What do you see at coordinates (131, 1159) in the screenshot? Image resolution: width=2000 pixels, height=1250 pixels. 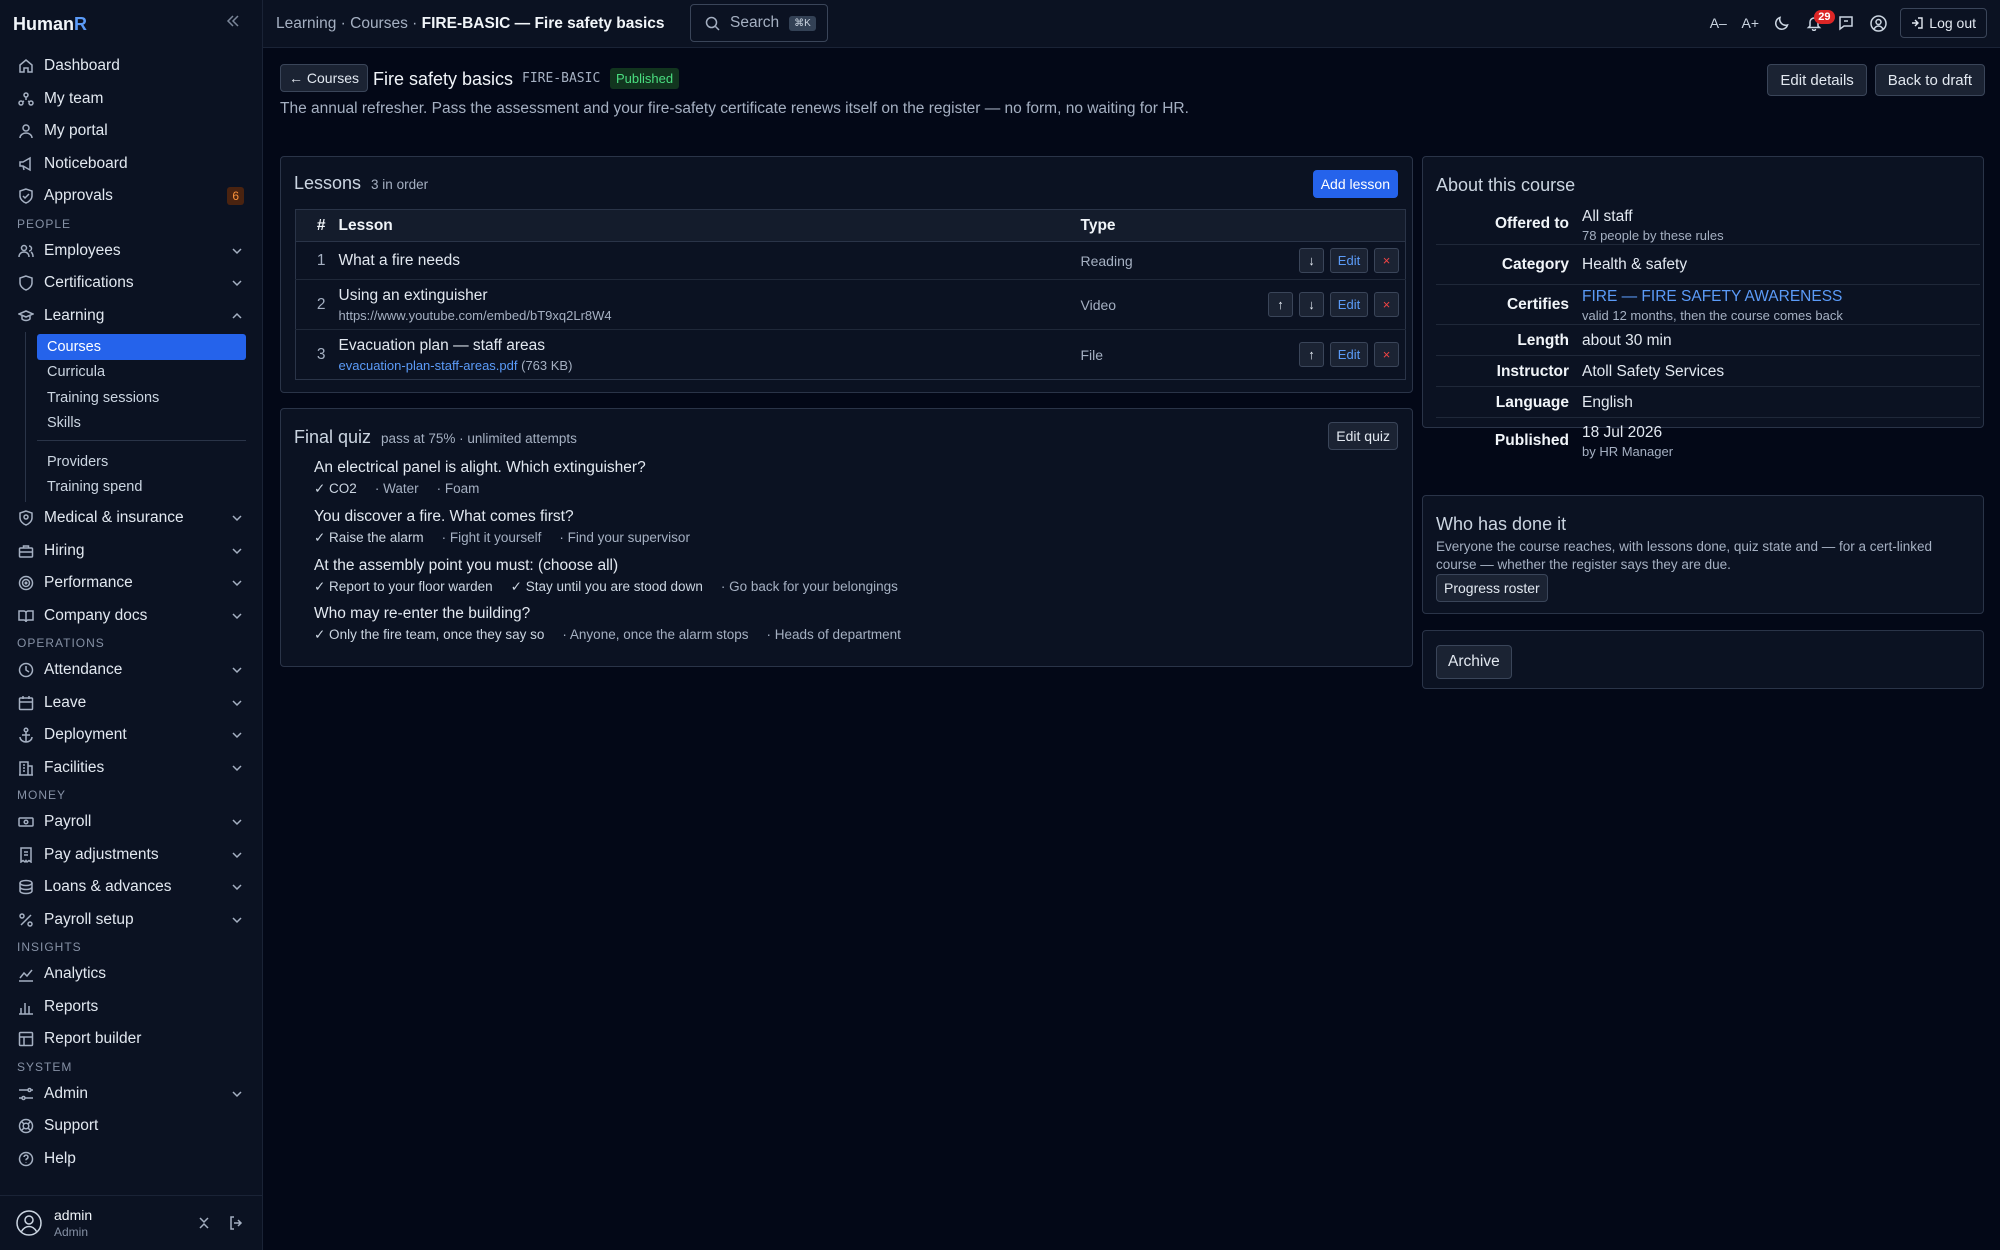 I see `nav-help: Help` at bounding box center [131, 1159].